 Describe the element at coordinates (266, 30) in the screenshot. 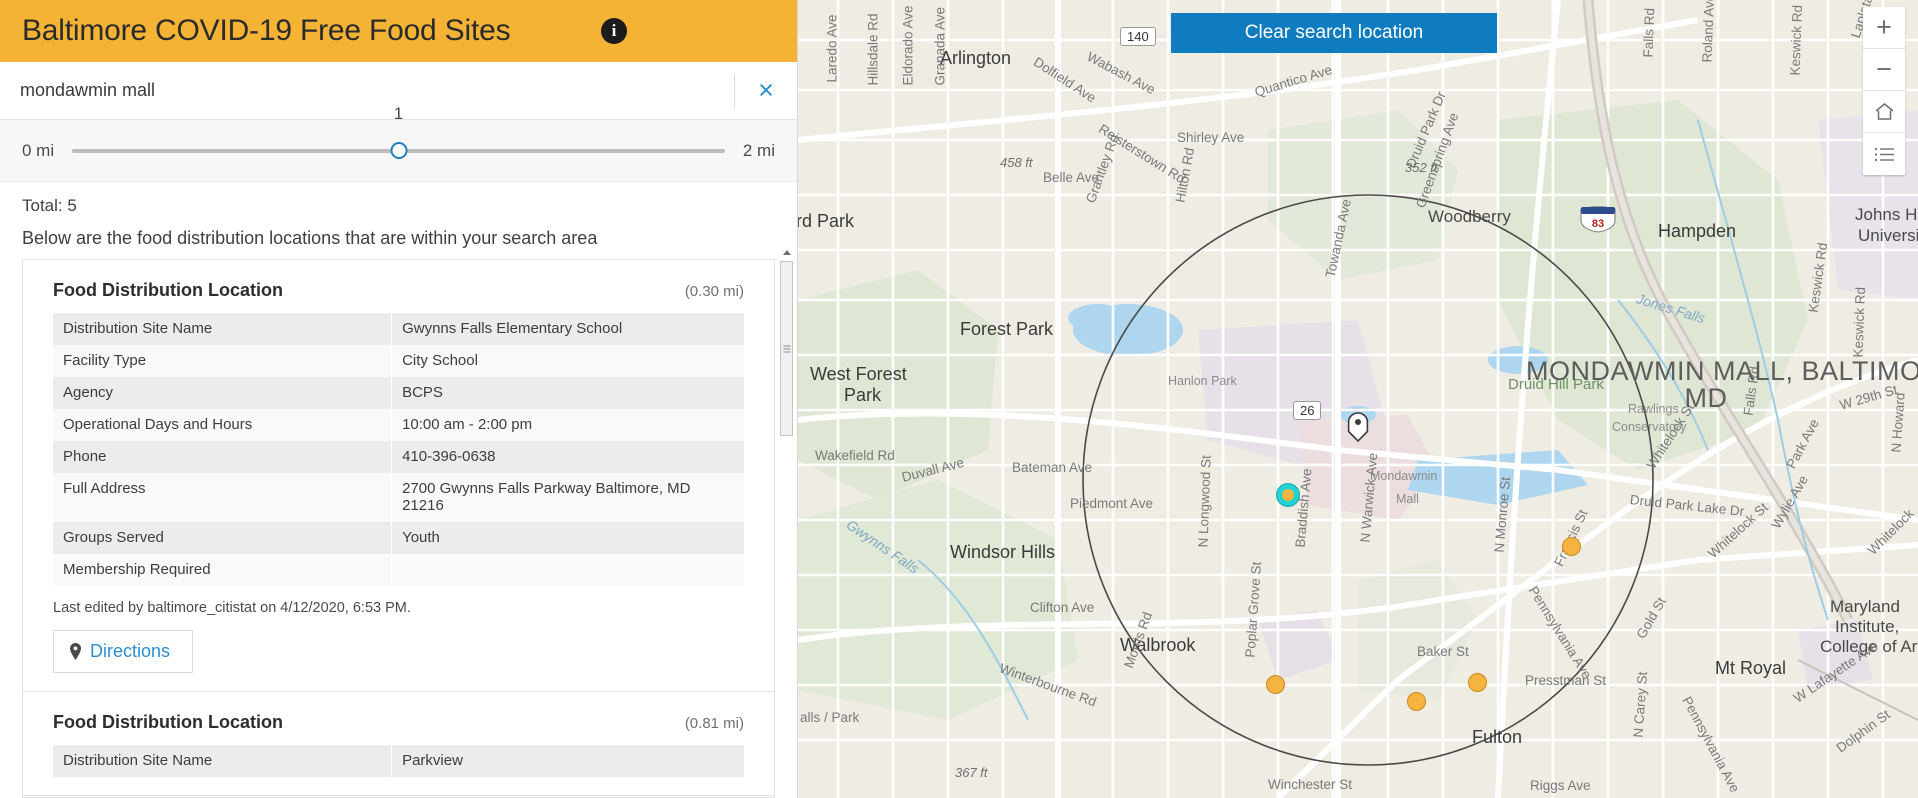

I see `page-title: Baltimore COVID-19 Free Food Sites` at that location.